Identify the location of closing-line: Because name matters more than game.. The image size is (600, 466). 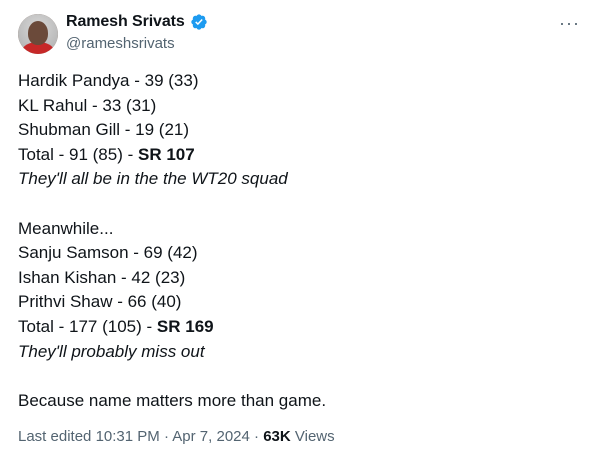
(172, 400).